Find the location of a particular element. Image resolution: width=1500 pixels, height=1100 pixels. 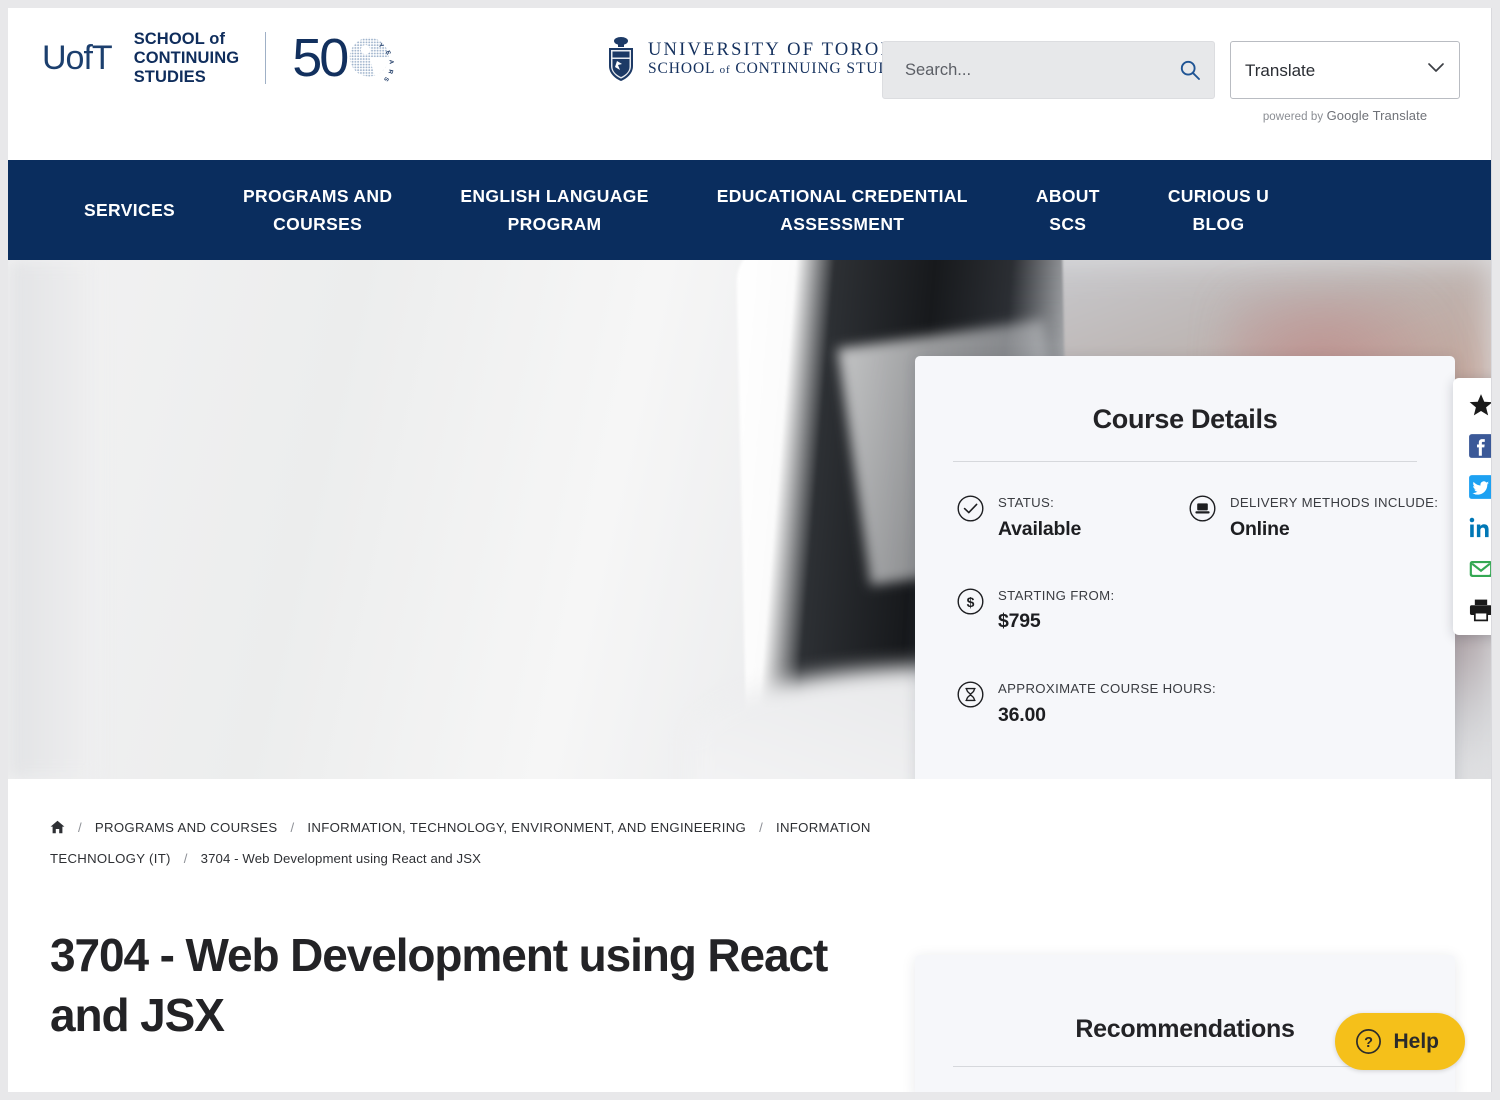

uoft-wordmark: UofT is located at coordinates (77, 58).